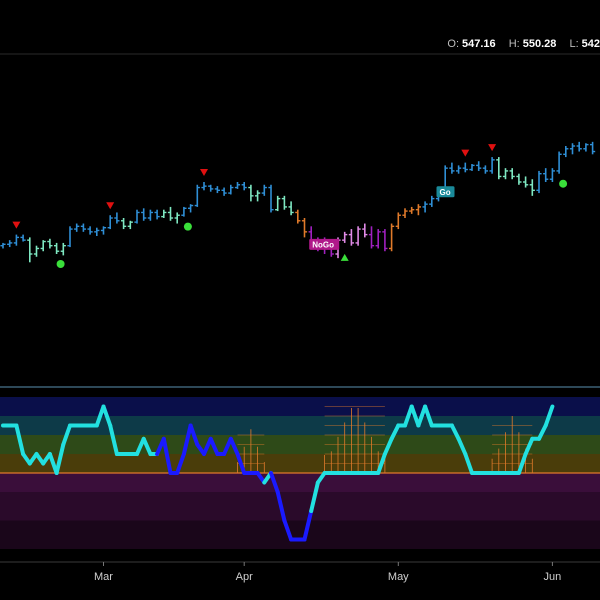 The width and height of the screenshot is (600, 600). Describe the element at coordinates (103, 577) in the screenshot. I see `x-tick-label: Mar` at that location.